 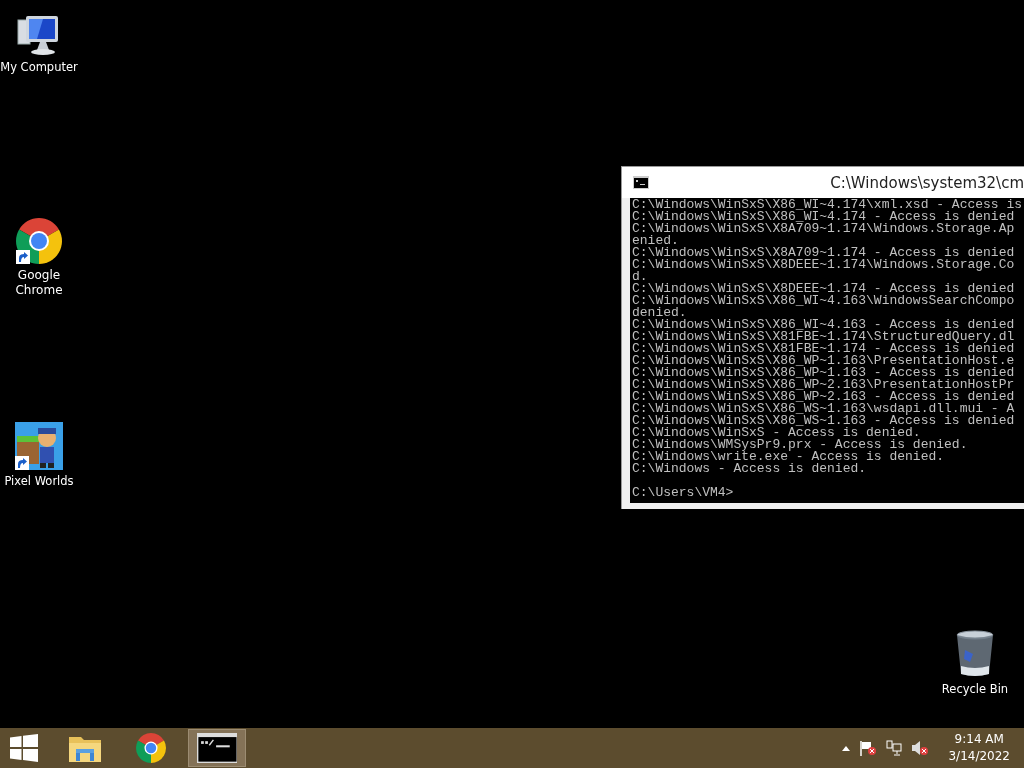 What do you see at coordinates (975, 654) in the screenshot?
I see `trash-can-icon` at bounding box center [975, 654].